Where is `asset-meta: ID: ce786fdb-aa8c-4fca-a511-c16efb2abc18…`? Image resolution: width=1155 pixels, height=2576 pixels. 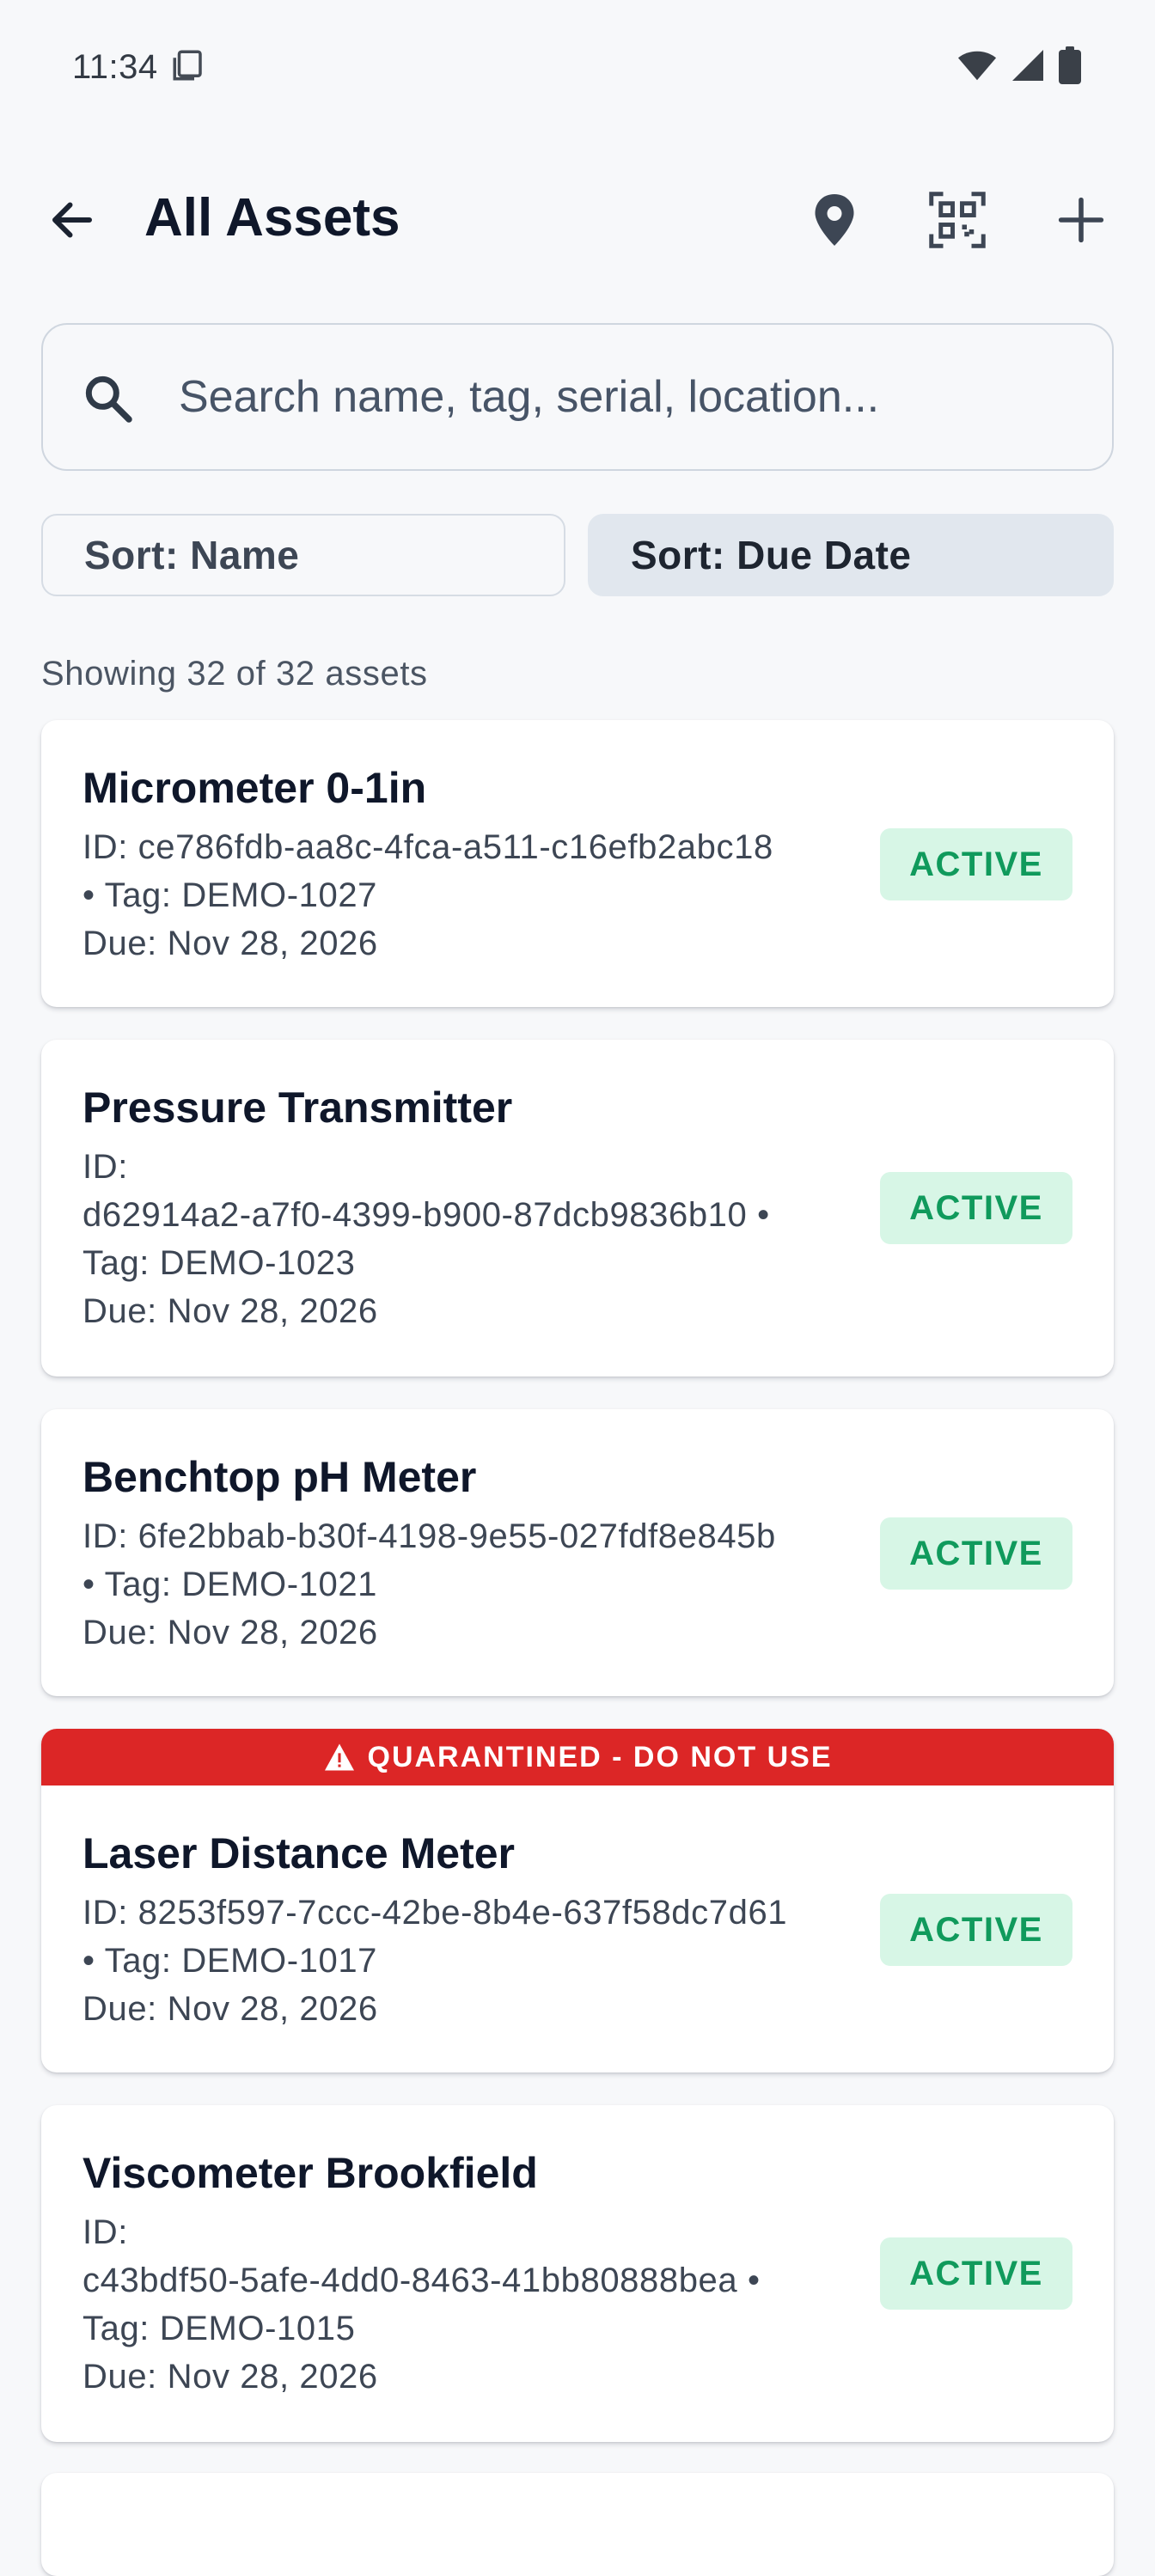 asset-meta: ID: ce786fdb-aa8c-4fca-a511-c16efb2abc18… is located at coordinates (469, 895).